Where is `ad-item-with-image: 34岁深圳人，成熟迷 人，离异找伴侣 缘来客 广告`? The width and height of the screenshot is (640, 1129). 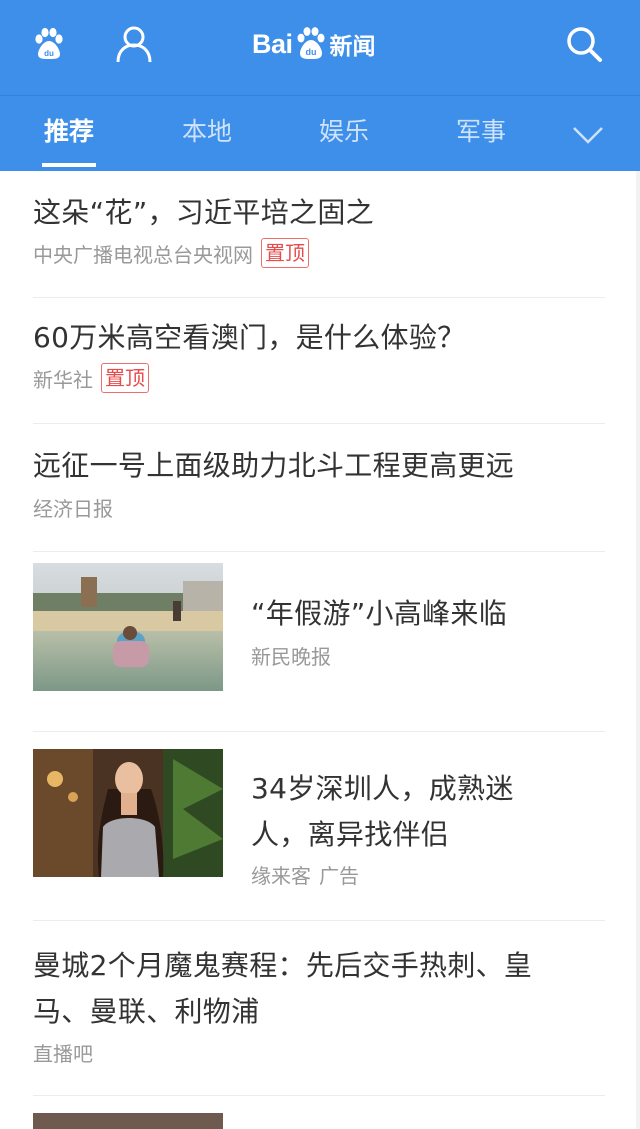 ad-item-with-image: 34岁深圳人，成熟迷 人，离异找伴侣 缘来客 广告 is located at coordinates (319, 826).